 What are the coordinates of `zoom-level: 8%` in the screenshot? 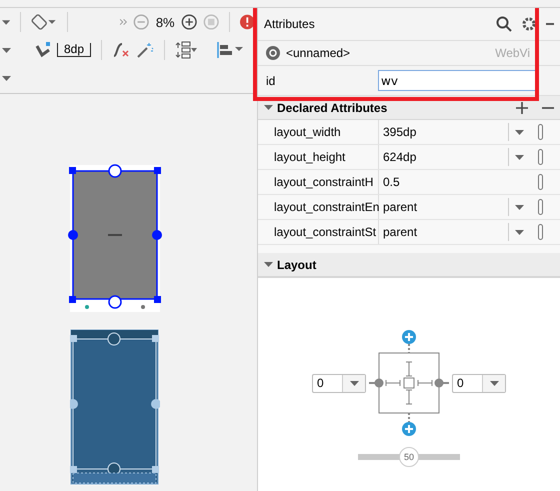 It's located at (165, 22).